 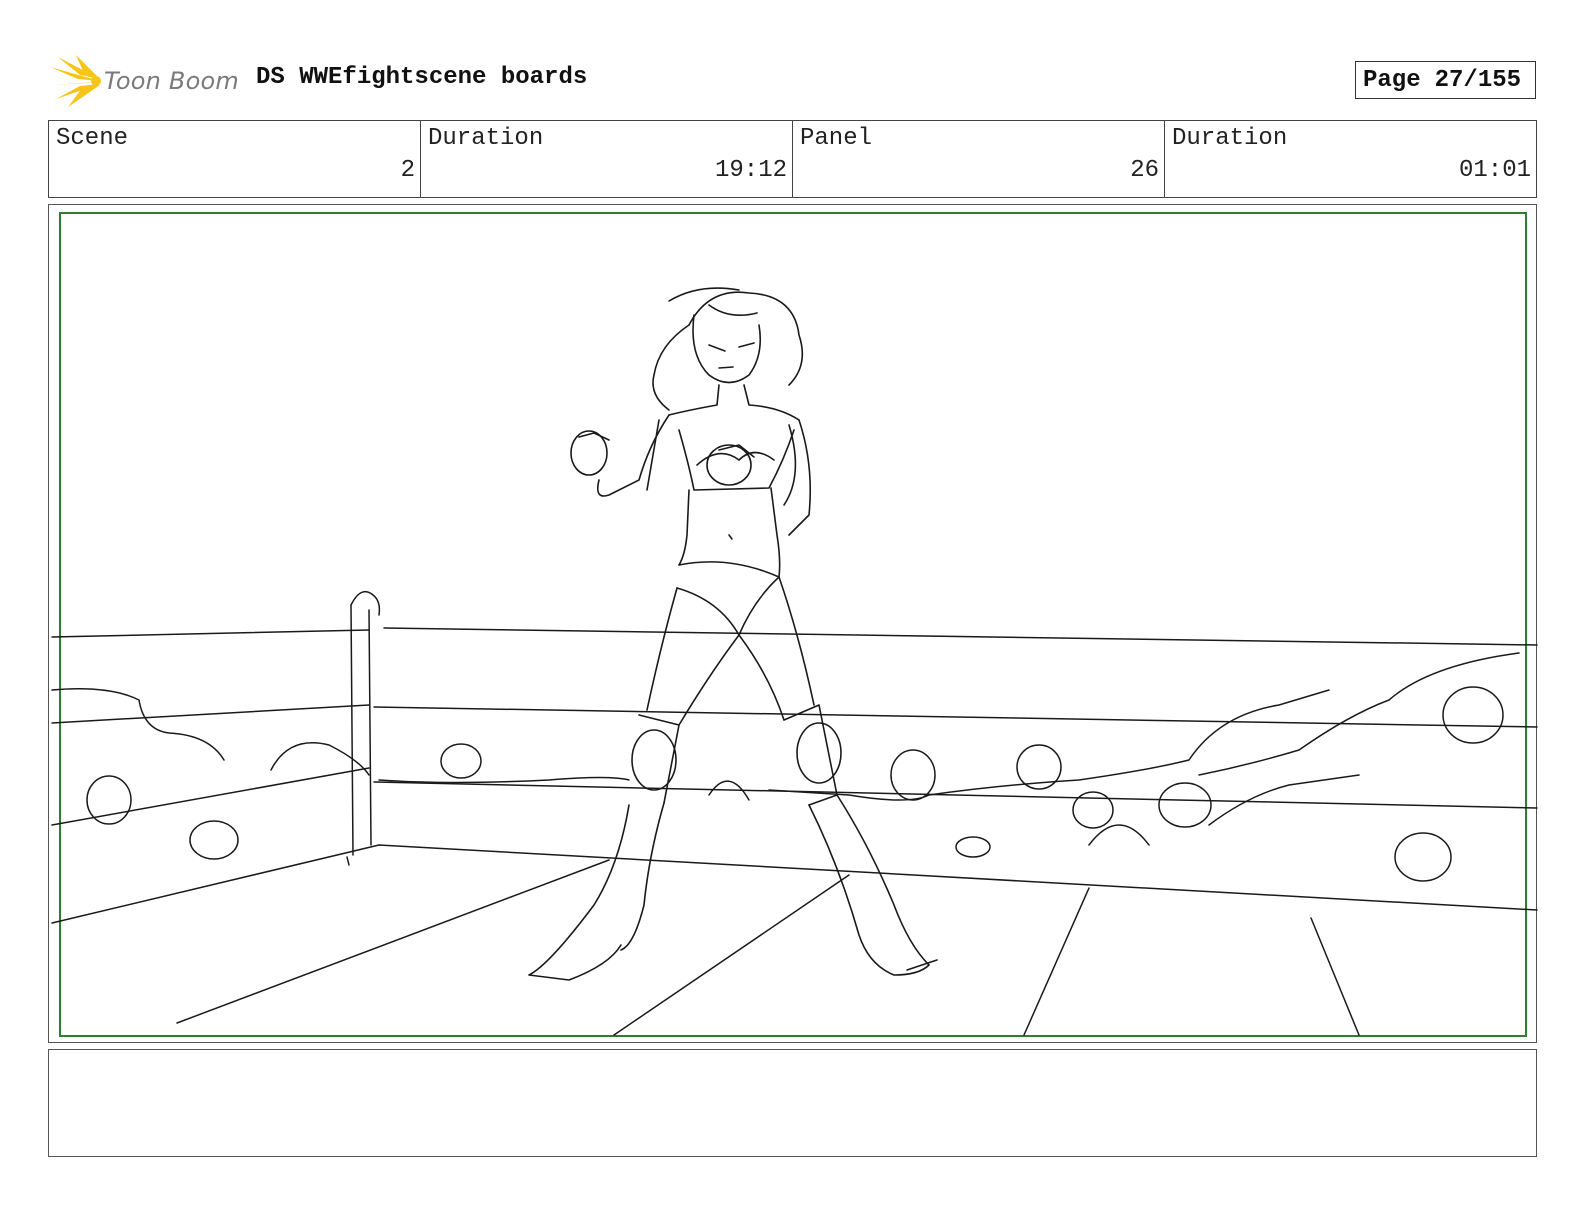 What do you see at coordinates (836, 138) in the screenshot?
I see `panel-label: Panel` at bounding box center [836, 138].